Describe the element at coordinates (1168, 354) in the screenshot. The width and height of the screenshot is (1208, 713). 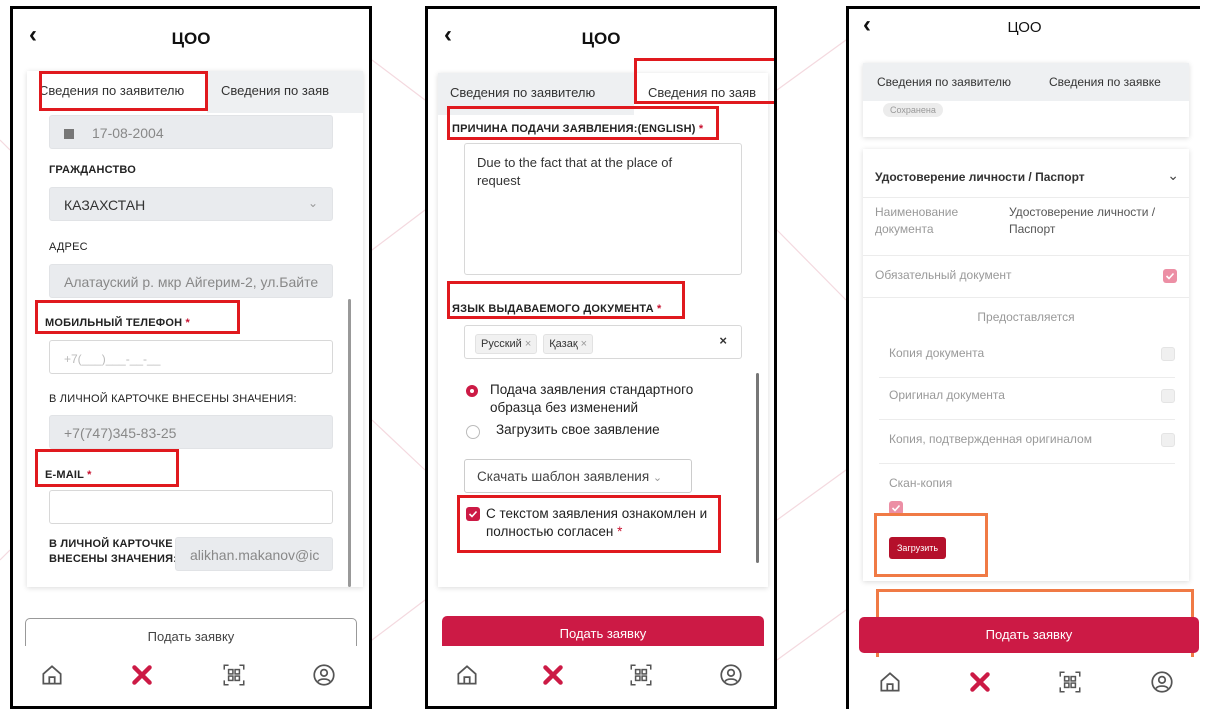
I see `copy-checkbox` at that location.